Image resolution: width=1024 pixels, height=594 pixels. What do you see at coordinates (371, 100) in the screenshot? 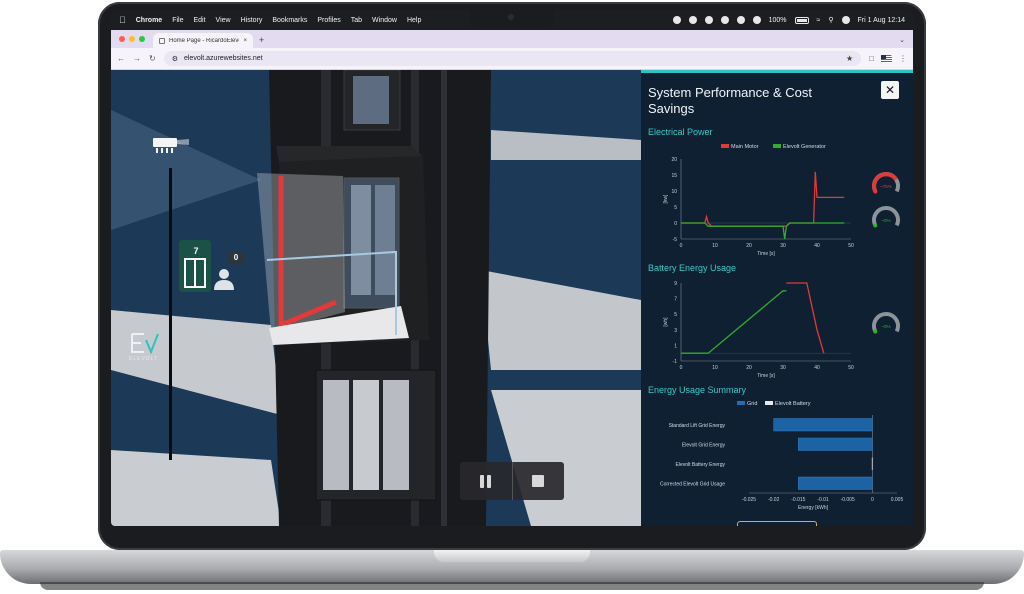
I see `upper-window-glass` at bounding box center [371, 100].